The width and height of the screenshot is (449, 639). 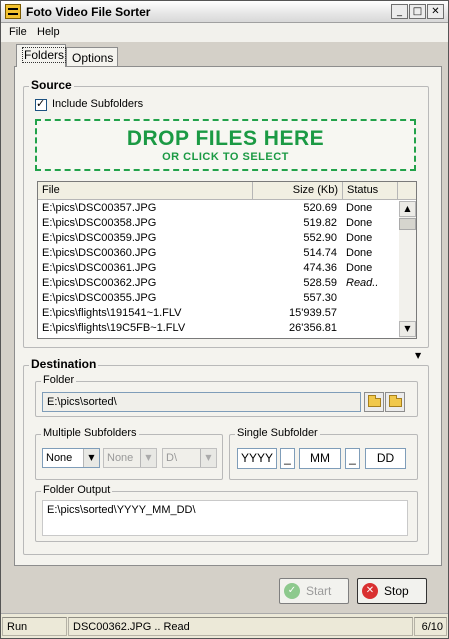 I want to click on browse-folder-button, so click(x=374, y=402).